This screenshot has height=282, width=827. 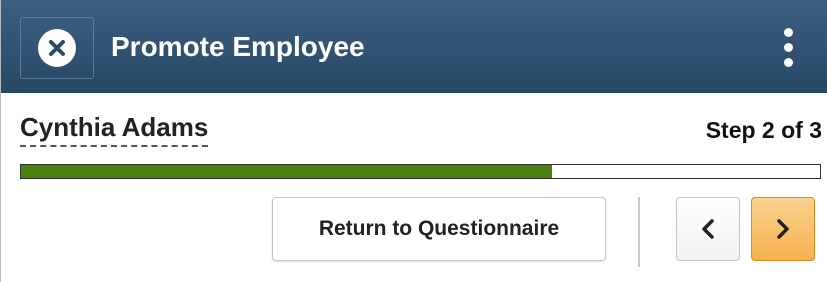 I want to click on progress-bar, so click(x=420, y=171).